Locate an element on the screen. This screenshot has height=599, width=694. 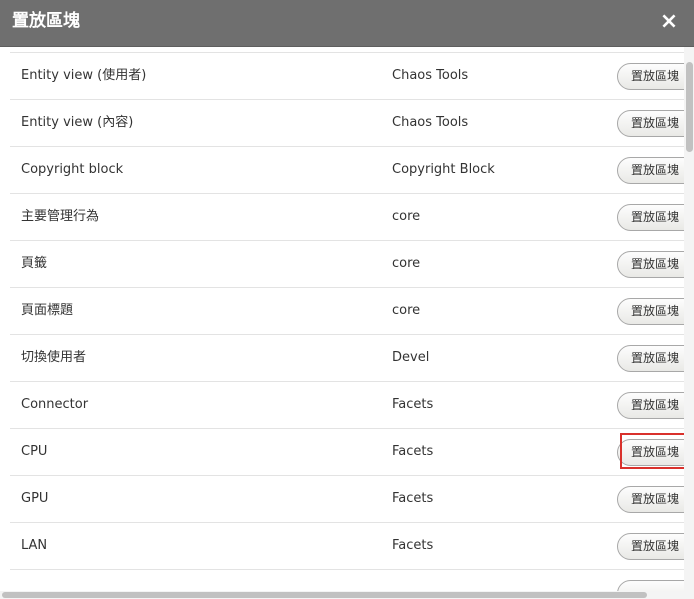
block-name: 頁籤 is located at coordinates (34, 263).